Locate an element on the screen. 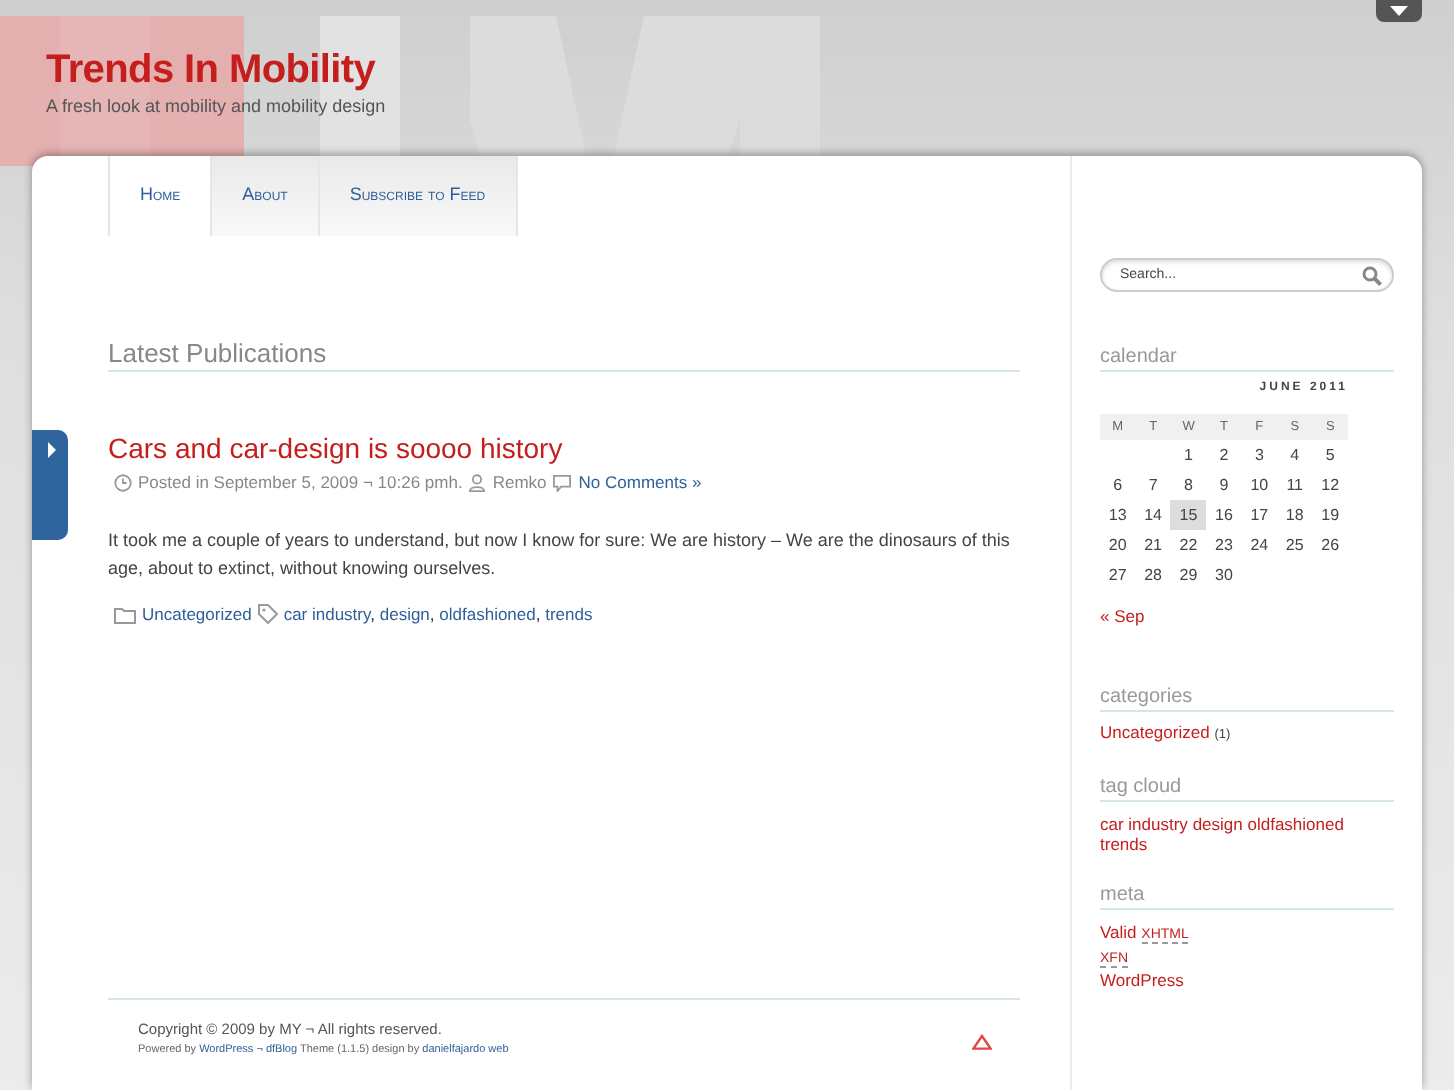  tag-cloud-link: oldfashioned is located at coordinates (1295, 824).